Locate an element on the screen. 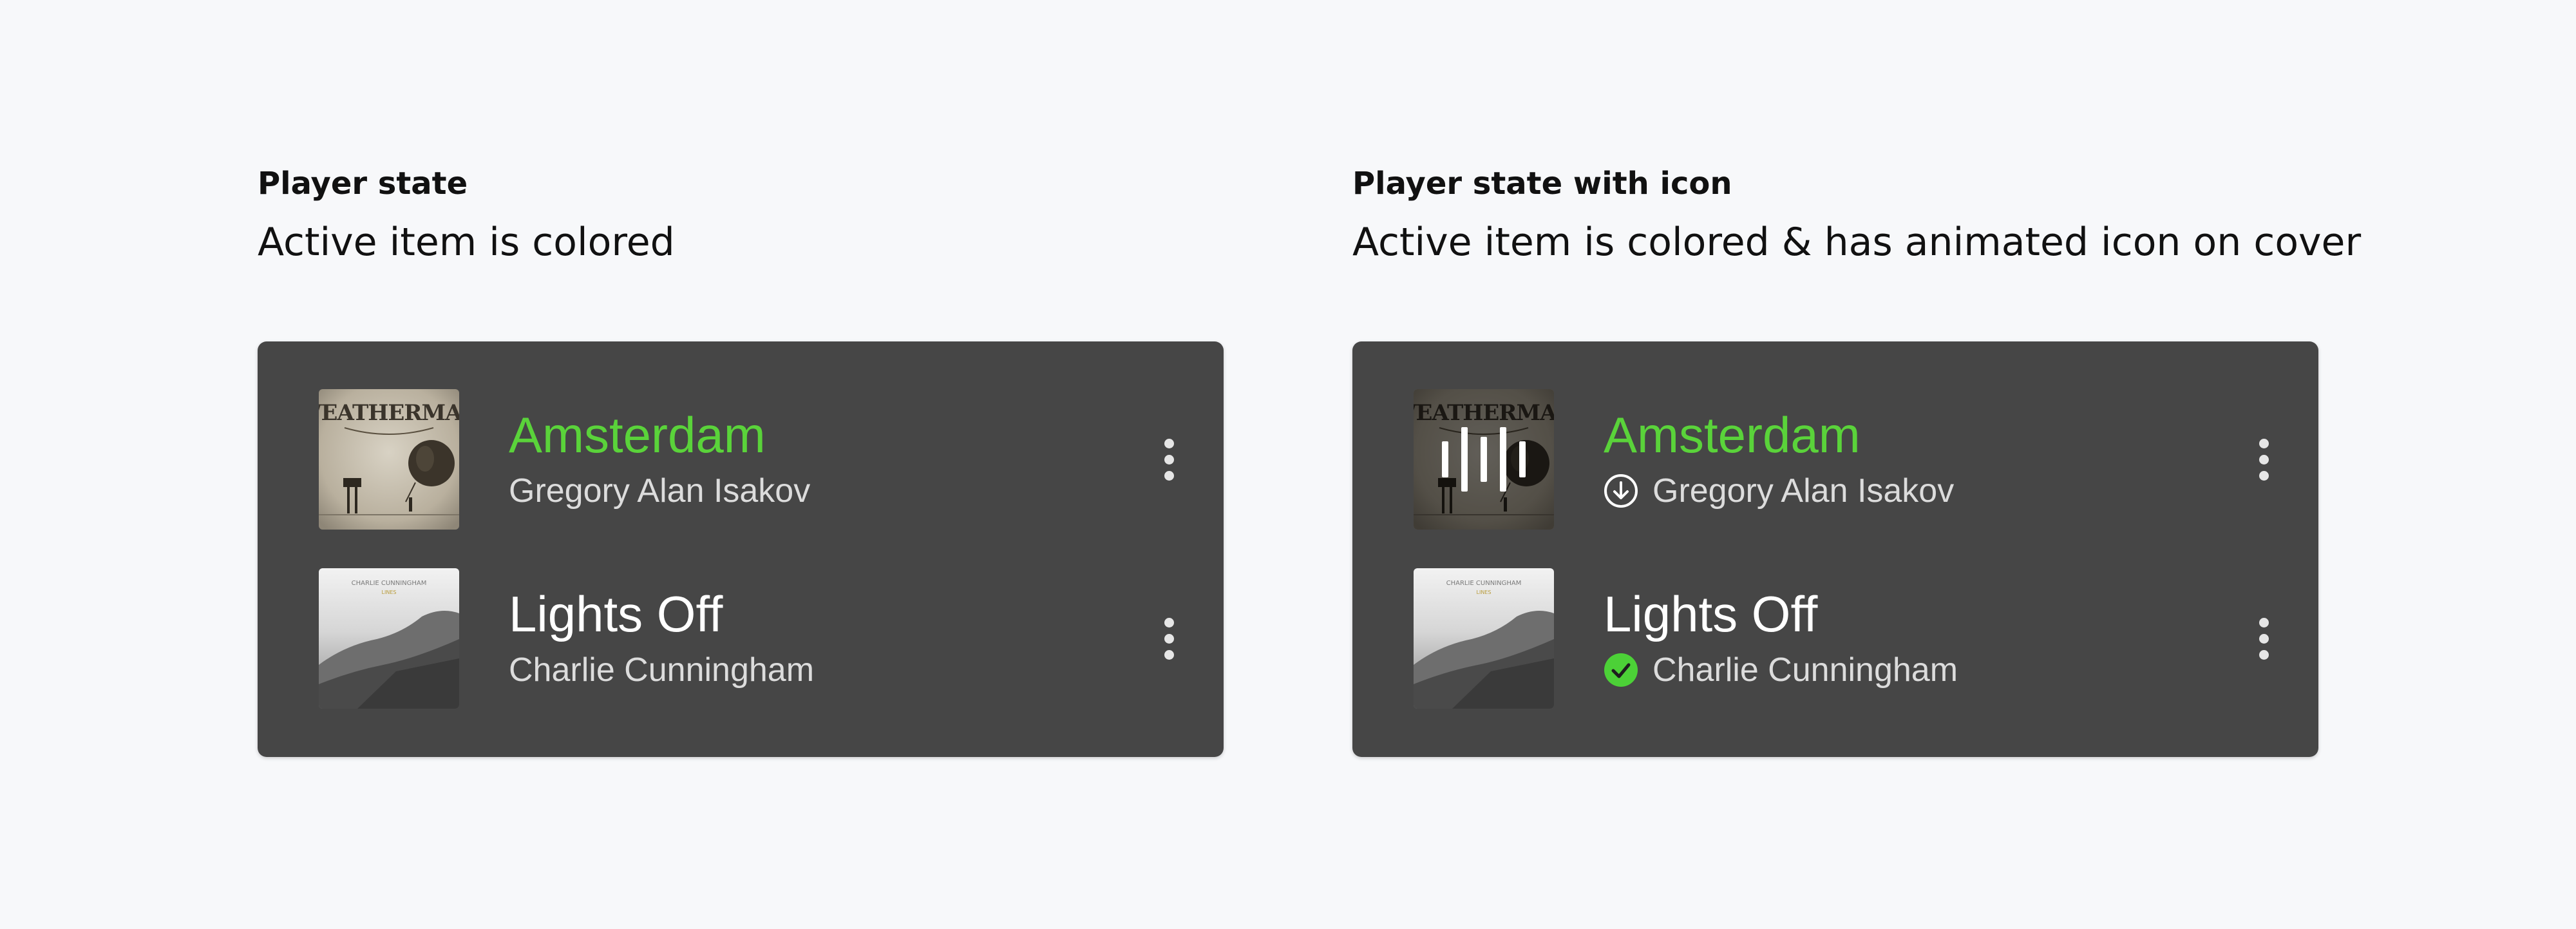 The height and width of the screenshot is (929, 2576). equalizer-bars-icon is located at coordinates (1484, 459).